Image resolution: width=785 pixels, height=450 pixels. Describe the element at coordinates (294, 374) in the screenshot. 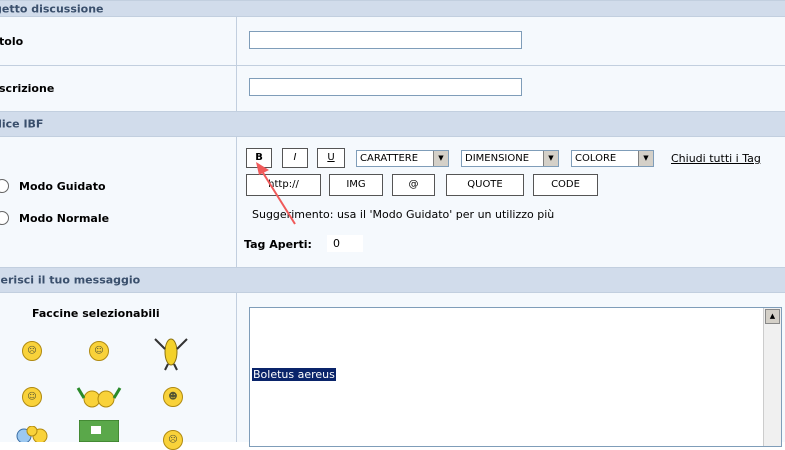

I see `selected-message-text: Boletus aereus` at that location.